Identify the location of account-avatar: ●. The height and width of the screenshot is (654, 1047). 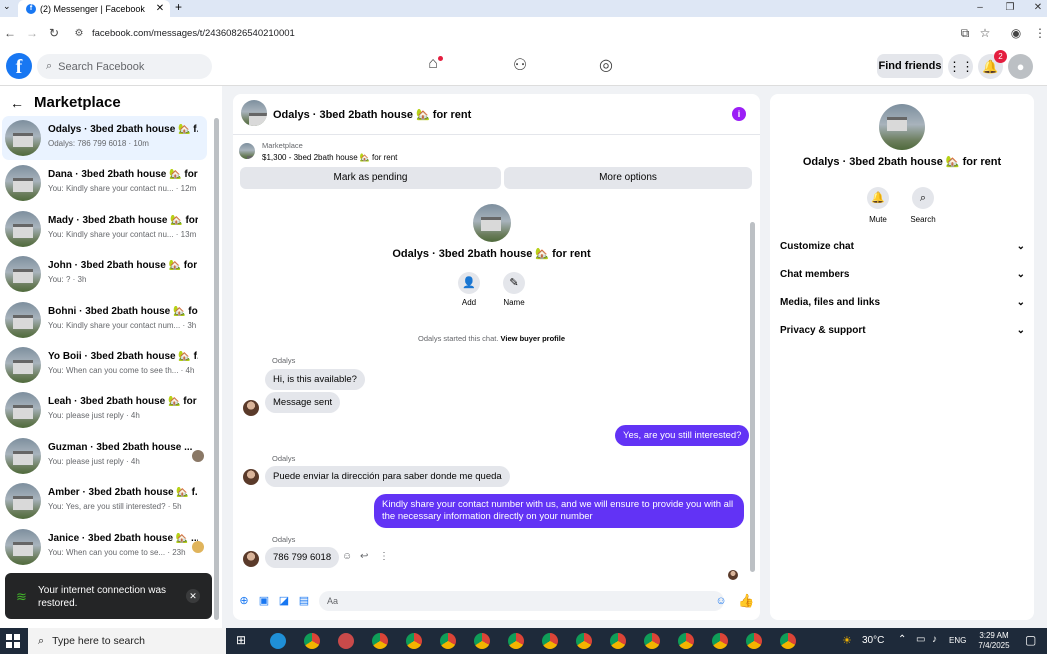
(1020, 66).